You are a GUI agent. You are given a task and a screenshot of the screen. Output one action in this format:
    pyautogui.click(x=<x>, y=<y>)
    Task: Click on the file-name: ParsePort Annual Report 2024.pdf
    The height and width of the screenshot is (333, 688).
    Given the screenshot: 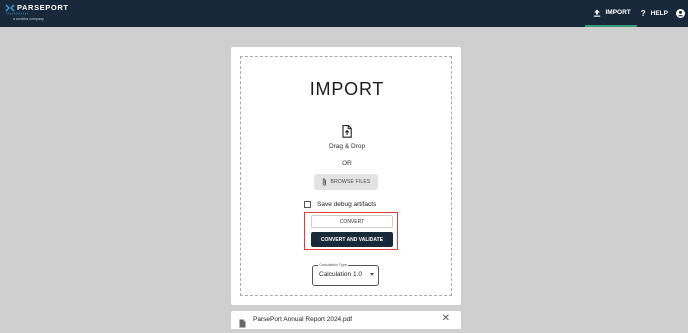 What is the action you would take?
    pyautogui.click(x=303, y=319)
    